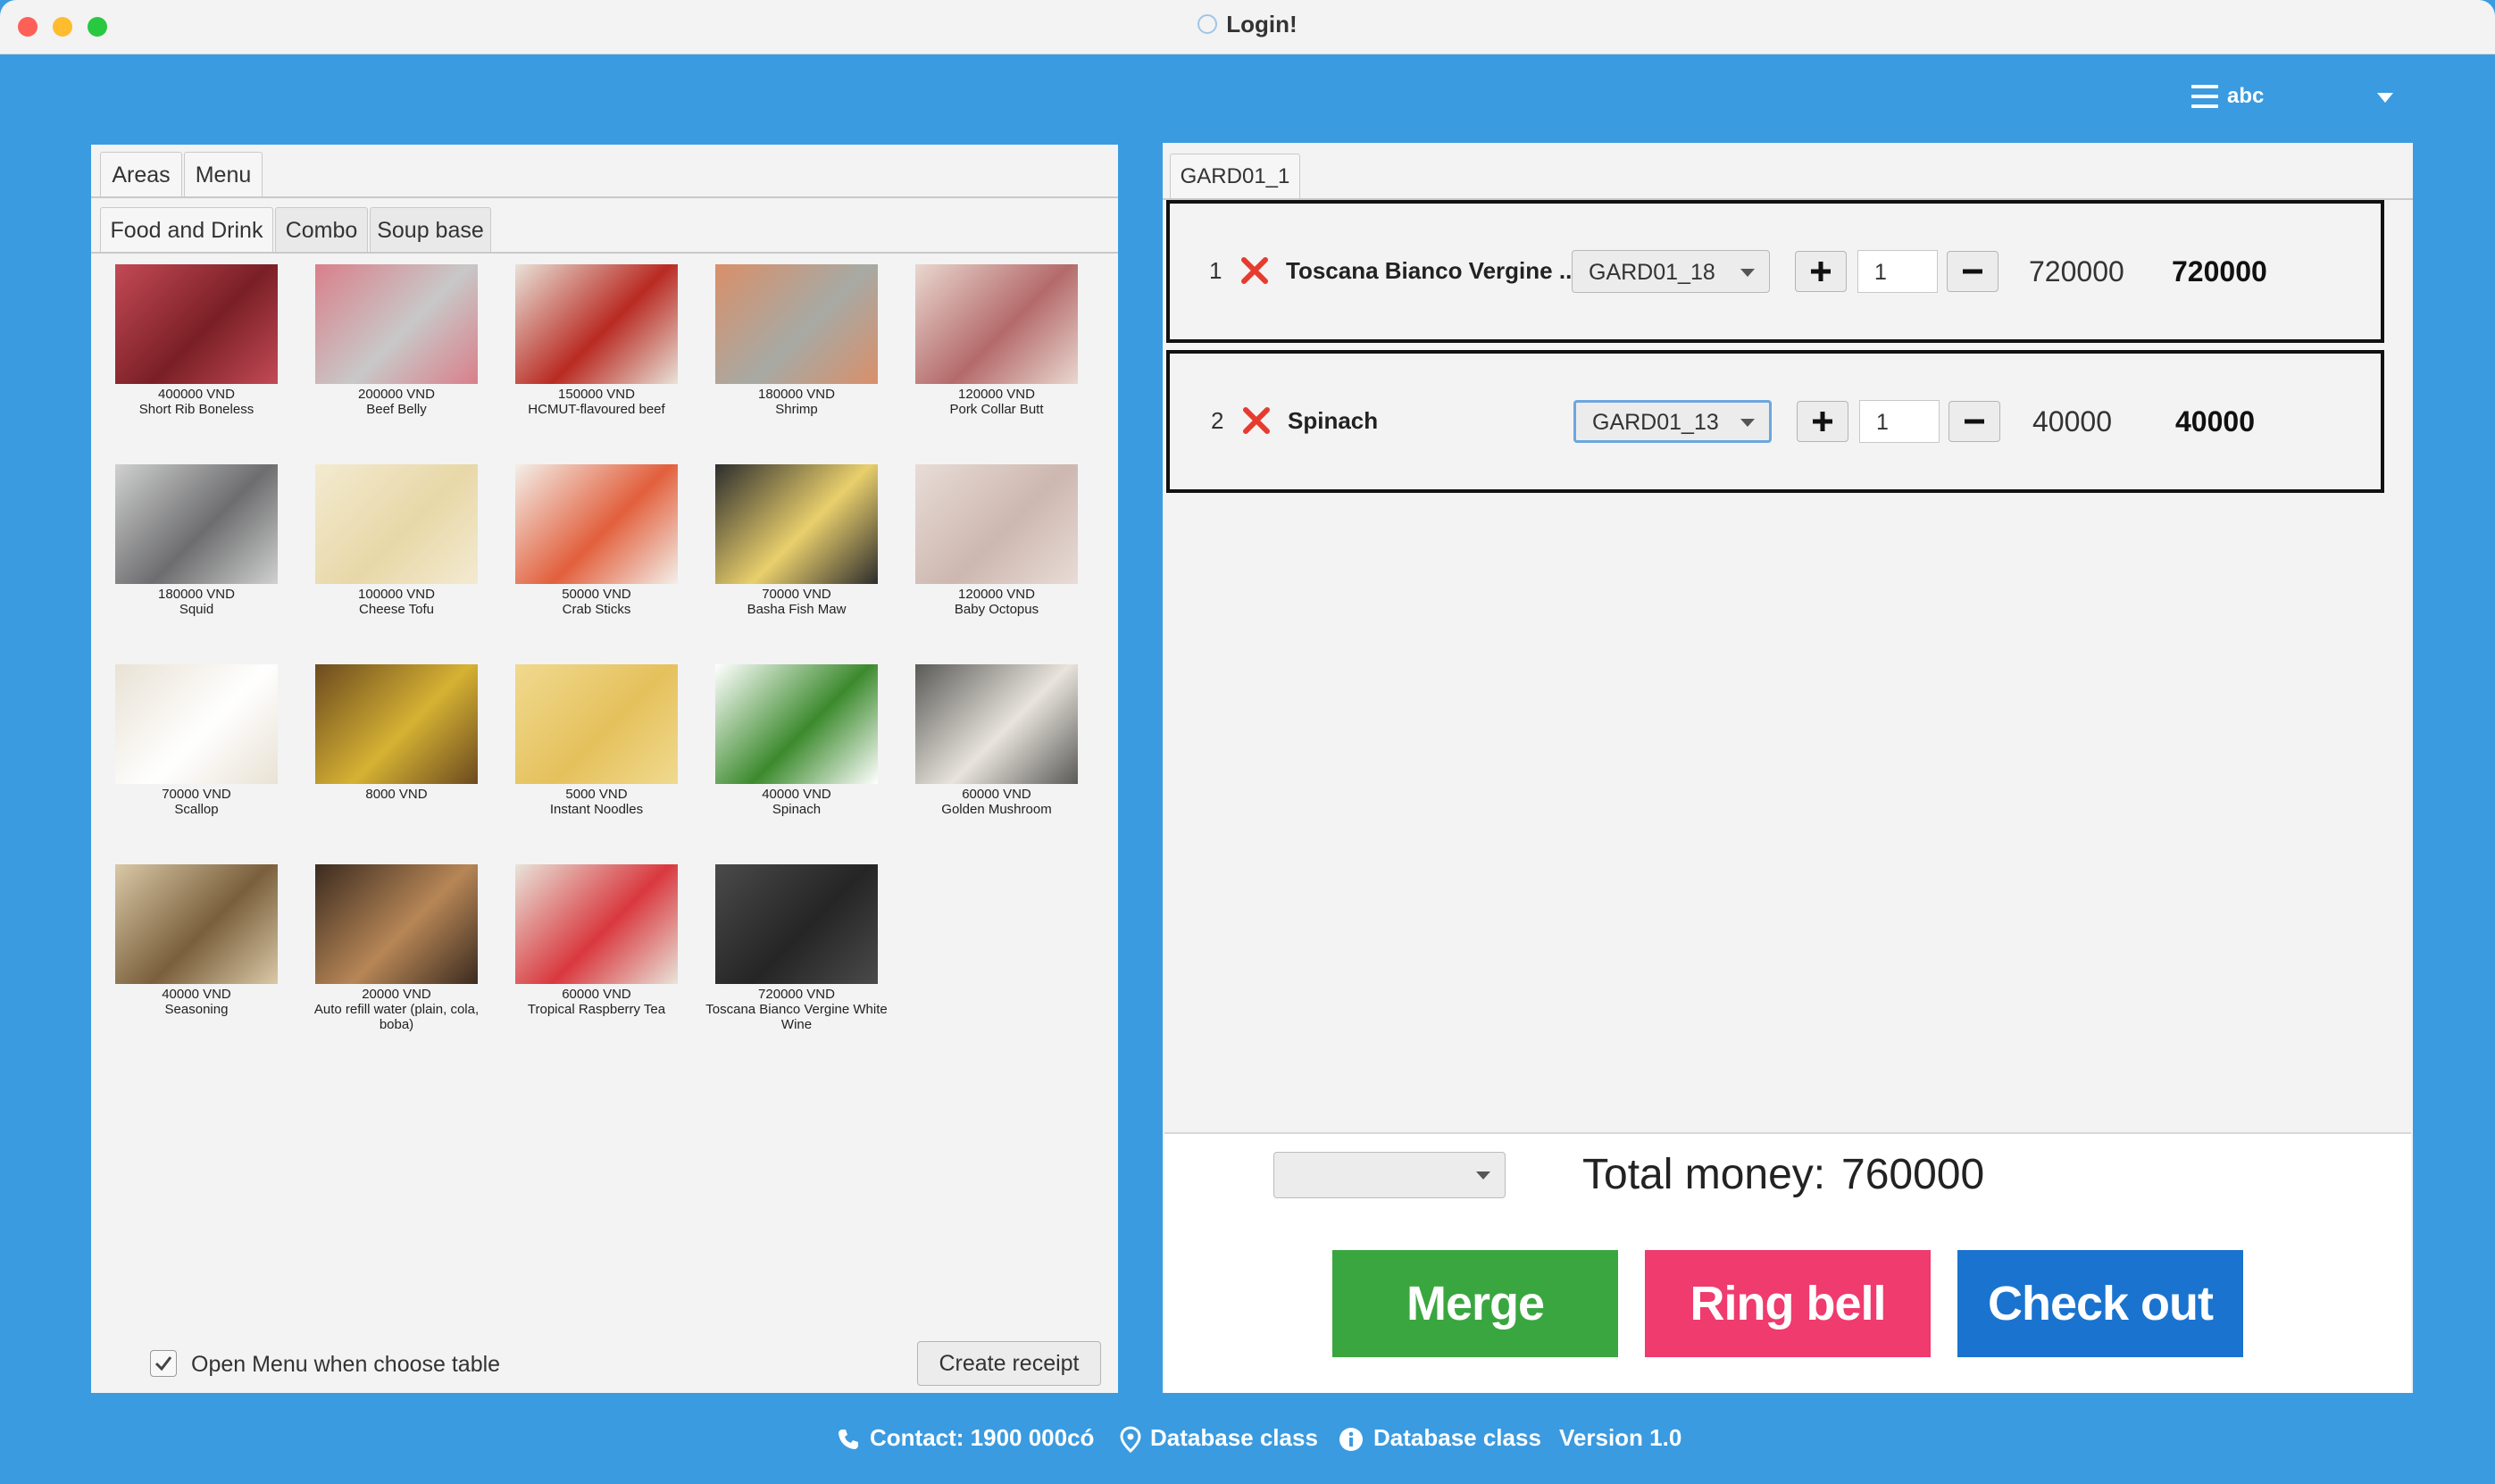 The height and width of the screenshot is (1484, 2495). I want to click on menu-item: 50000 VND Crab Sticks, so click(597, 540).